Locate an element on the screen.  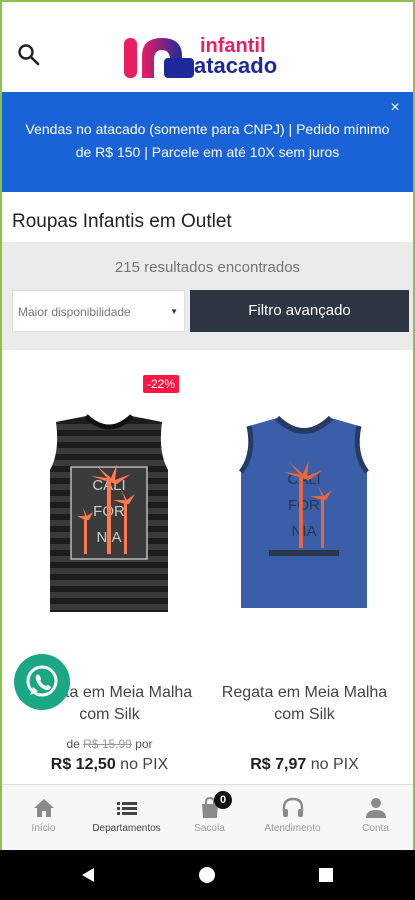
price-value: R$ 7,97 is located at coordinates (278, 764).